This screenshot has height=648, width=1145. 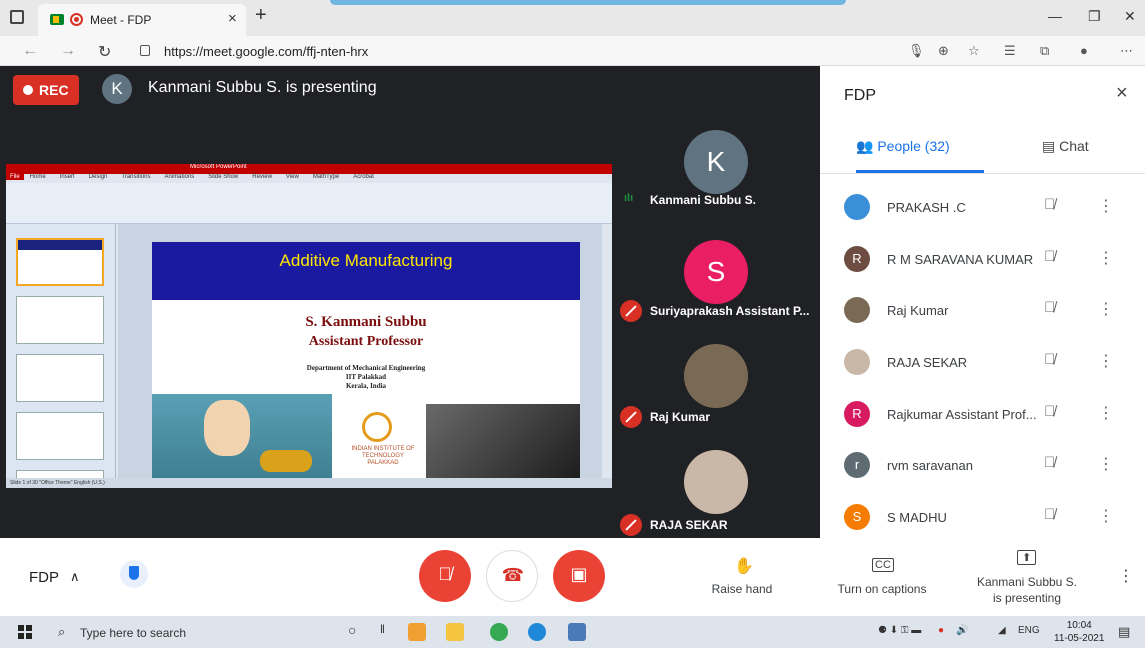 I want to click on raise-hand-button: Raise hand, so click(x=742, y=589).